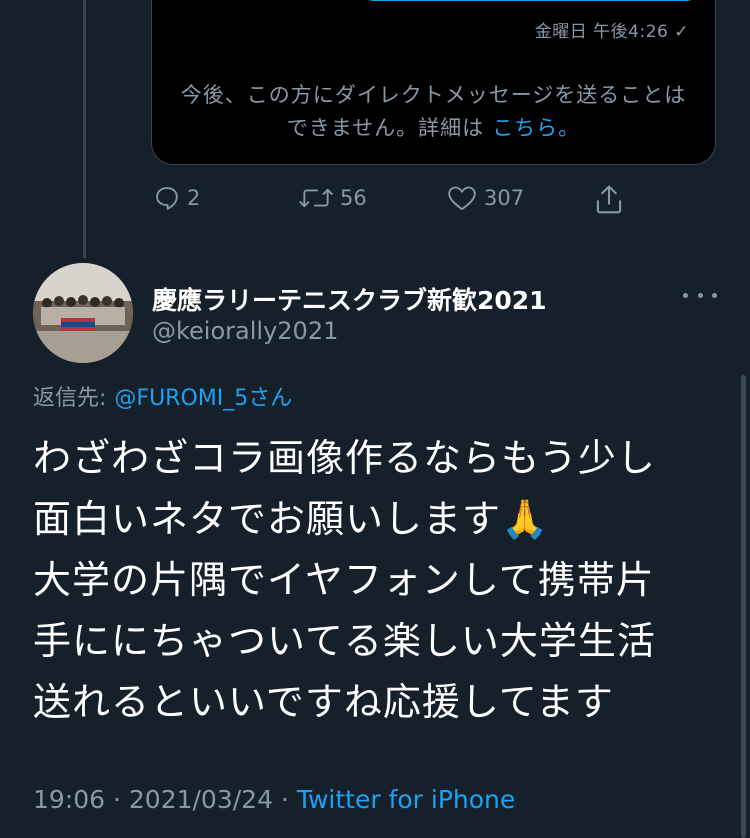 Image resolution: width=750 pixels, height=838 pixels. I want to click on like-icon, so click(462, 198).